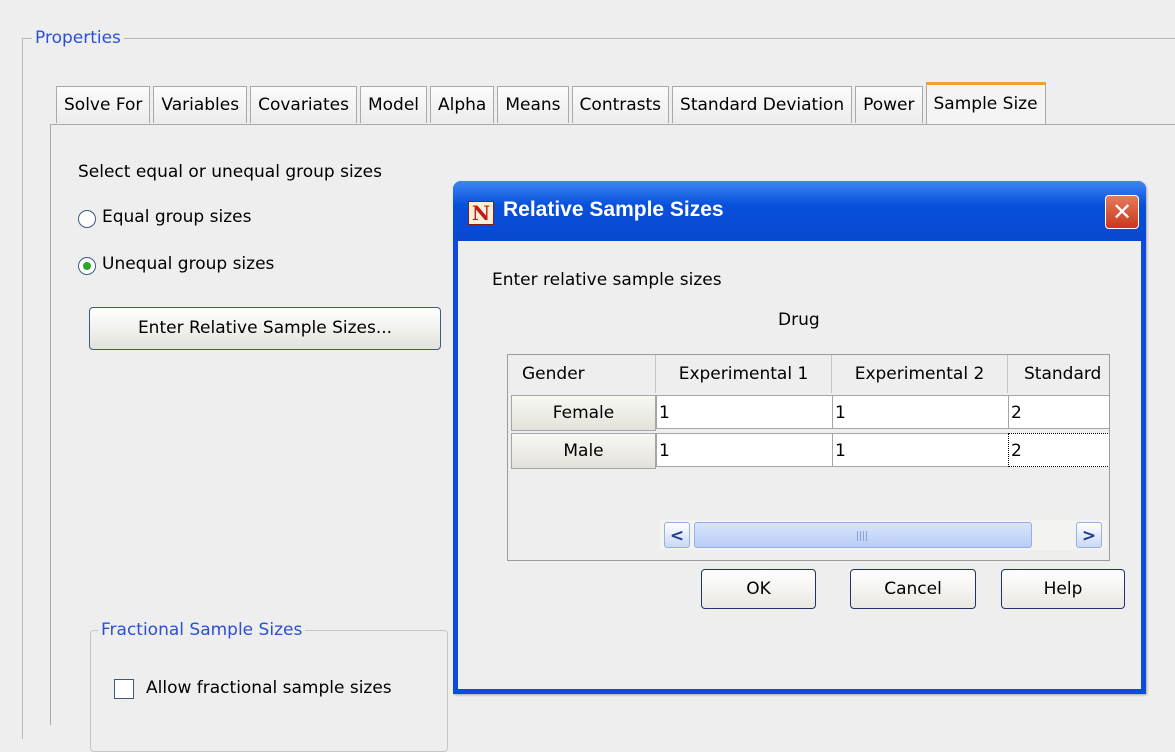 This screenshot has height=752, width=1175. Describe the element at coordinates (583, 451) in the screenshot. I see `row-header-male: Male` at that location.